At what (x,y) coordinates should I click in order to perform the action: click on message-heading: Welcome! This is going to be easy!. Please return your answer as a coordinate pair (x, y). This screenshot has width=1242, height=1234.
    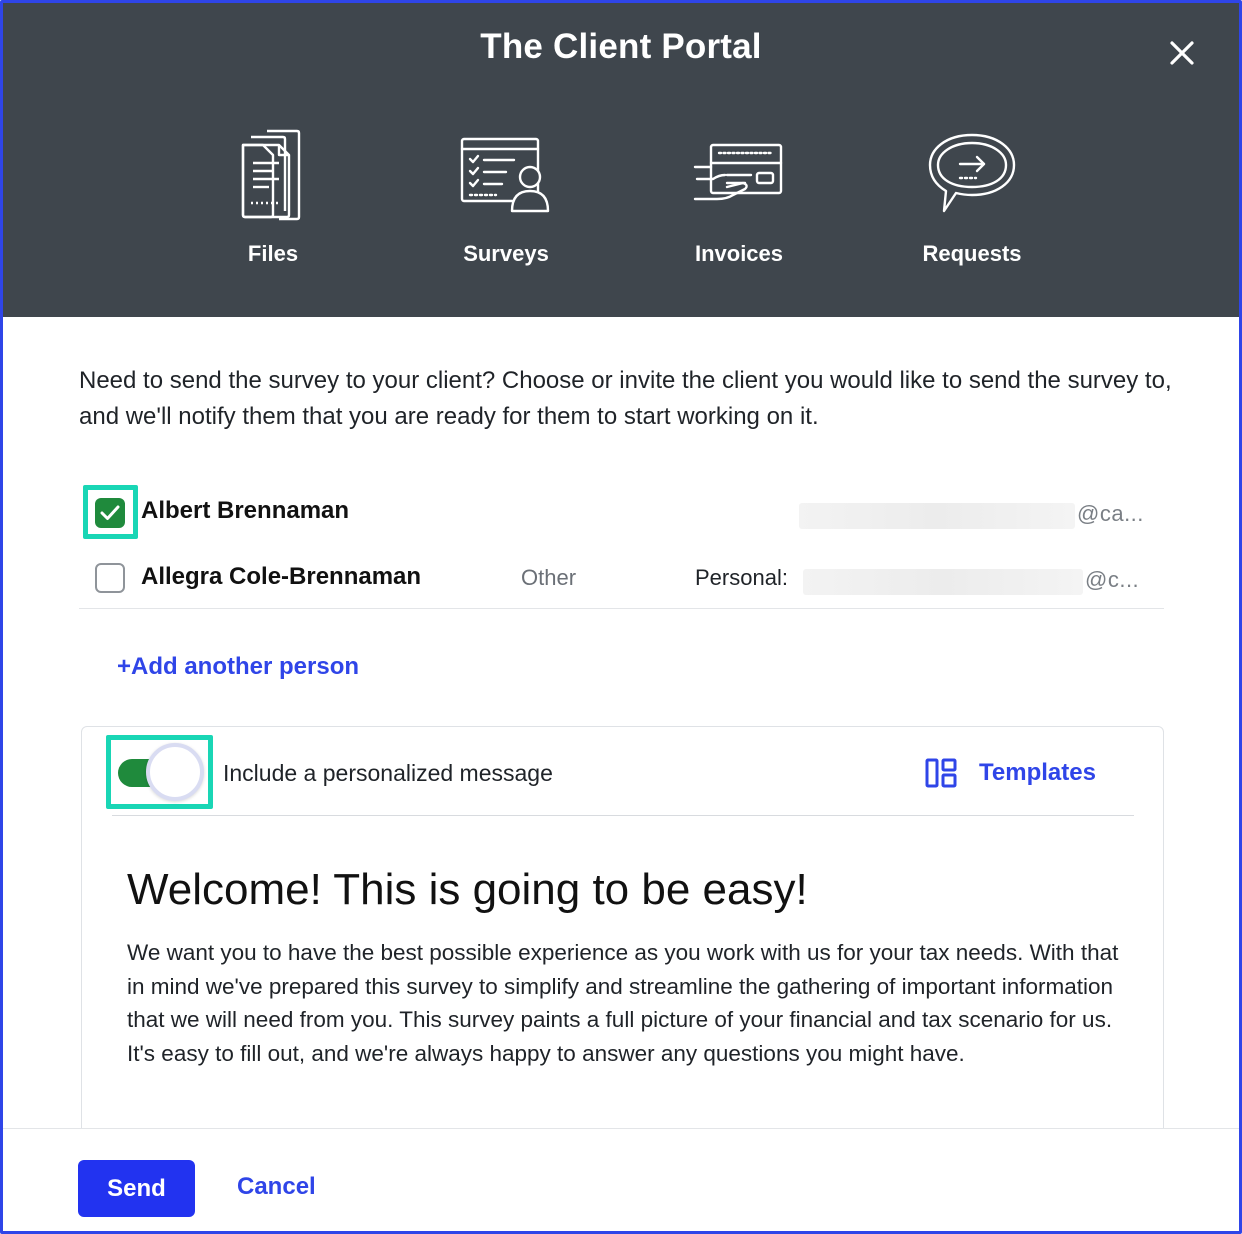
    Looking at the image, I should click on (467, 890).